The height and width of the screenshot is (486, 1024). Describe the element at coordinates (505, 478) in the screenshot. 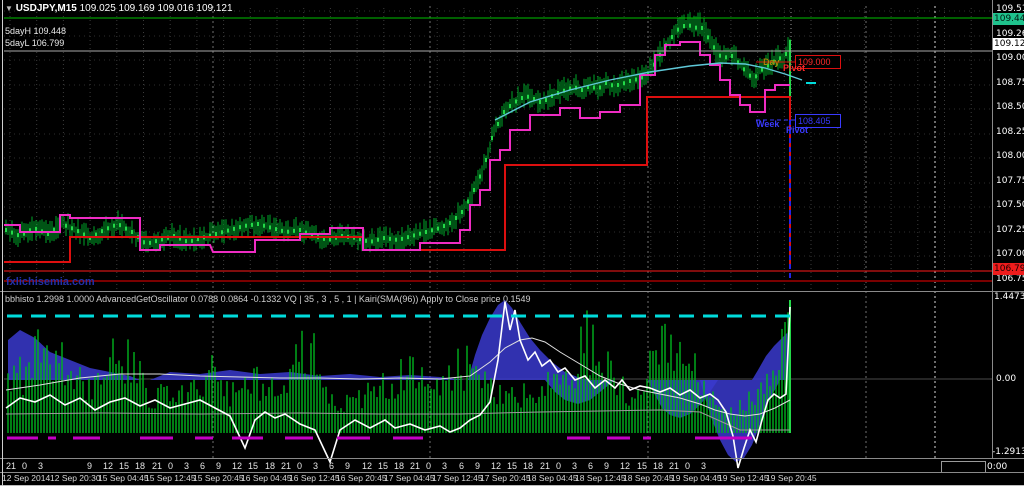

I see `date-tick: 17 Sep 20:45` at that location.